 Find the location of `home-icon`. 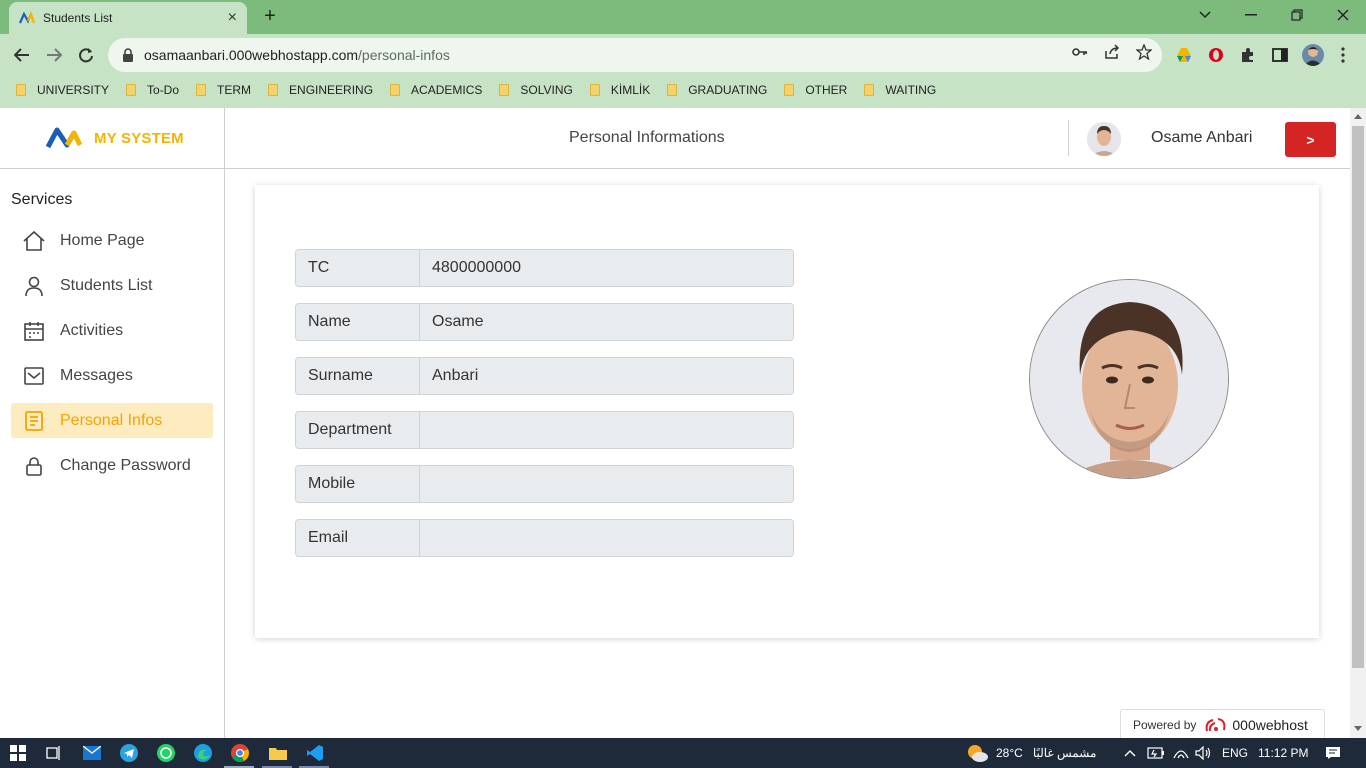

home-icon is located at coordinates (34, 241).